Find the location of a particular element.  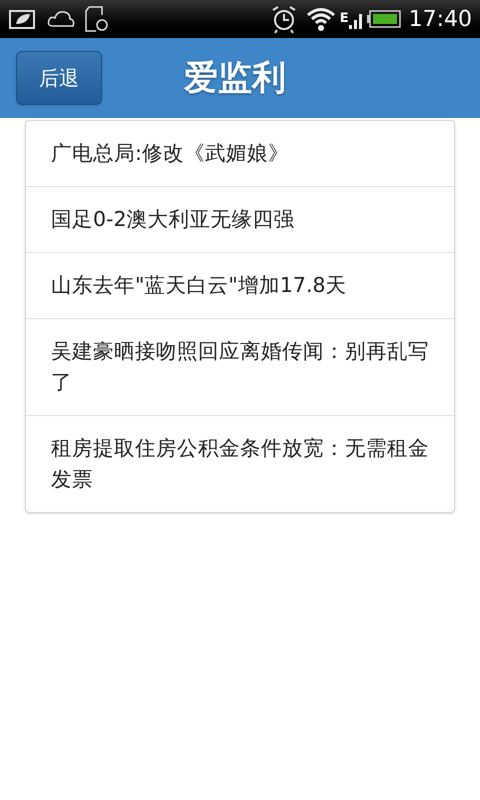

leaf-card-icon is located at coordinates (23, 19).